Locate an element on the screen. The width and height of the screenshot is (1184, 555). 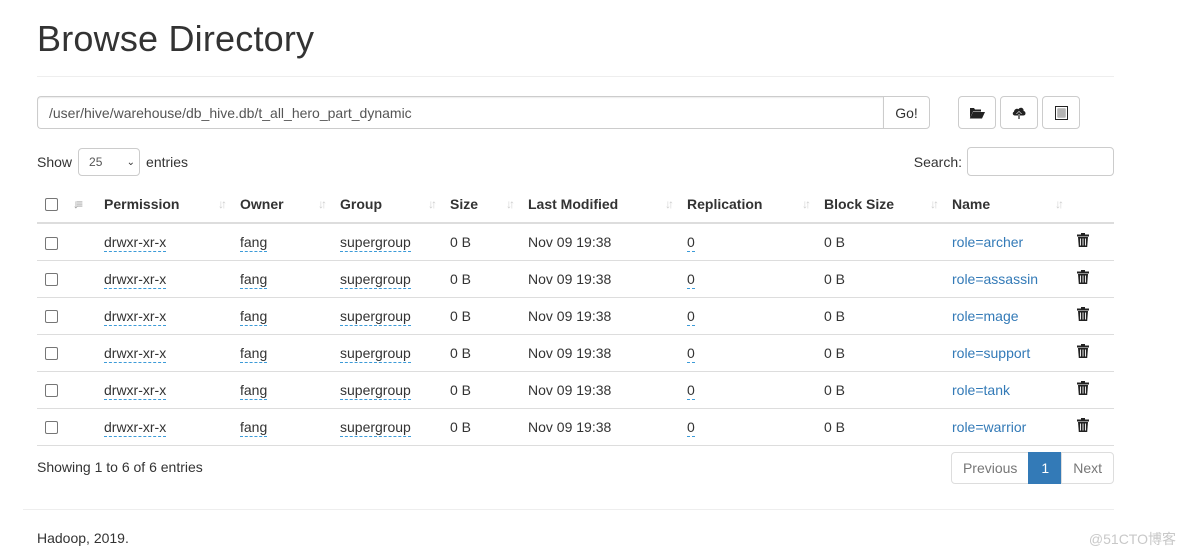
row-spacer is located at coordinates (81, 353).